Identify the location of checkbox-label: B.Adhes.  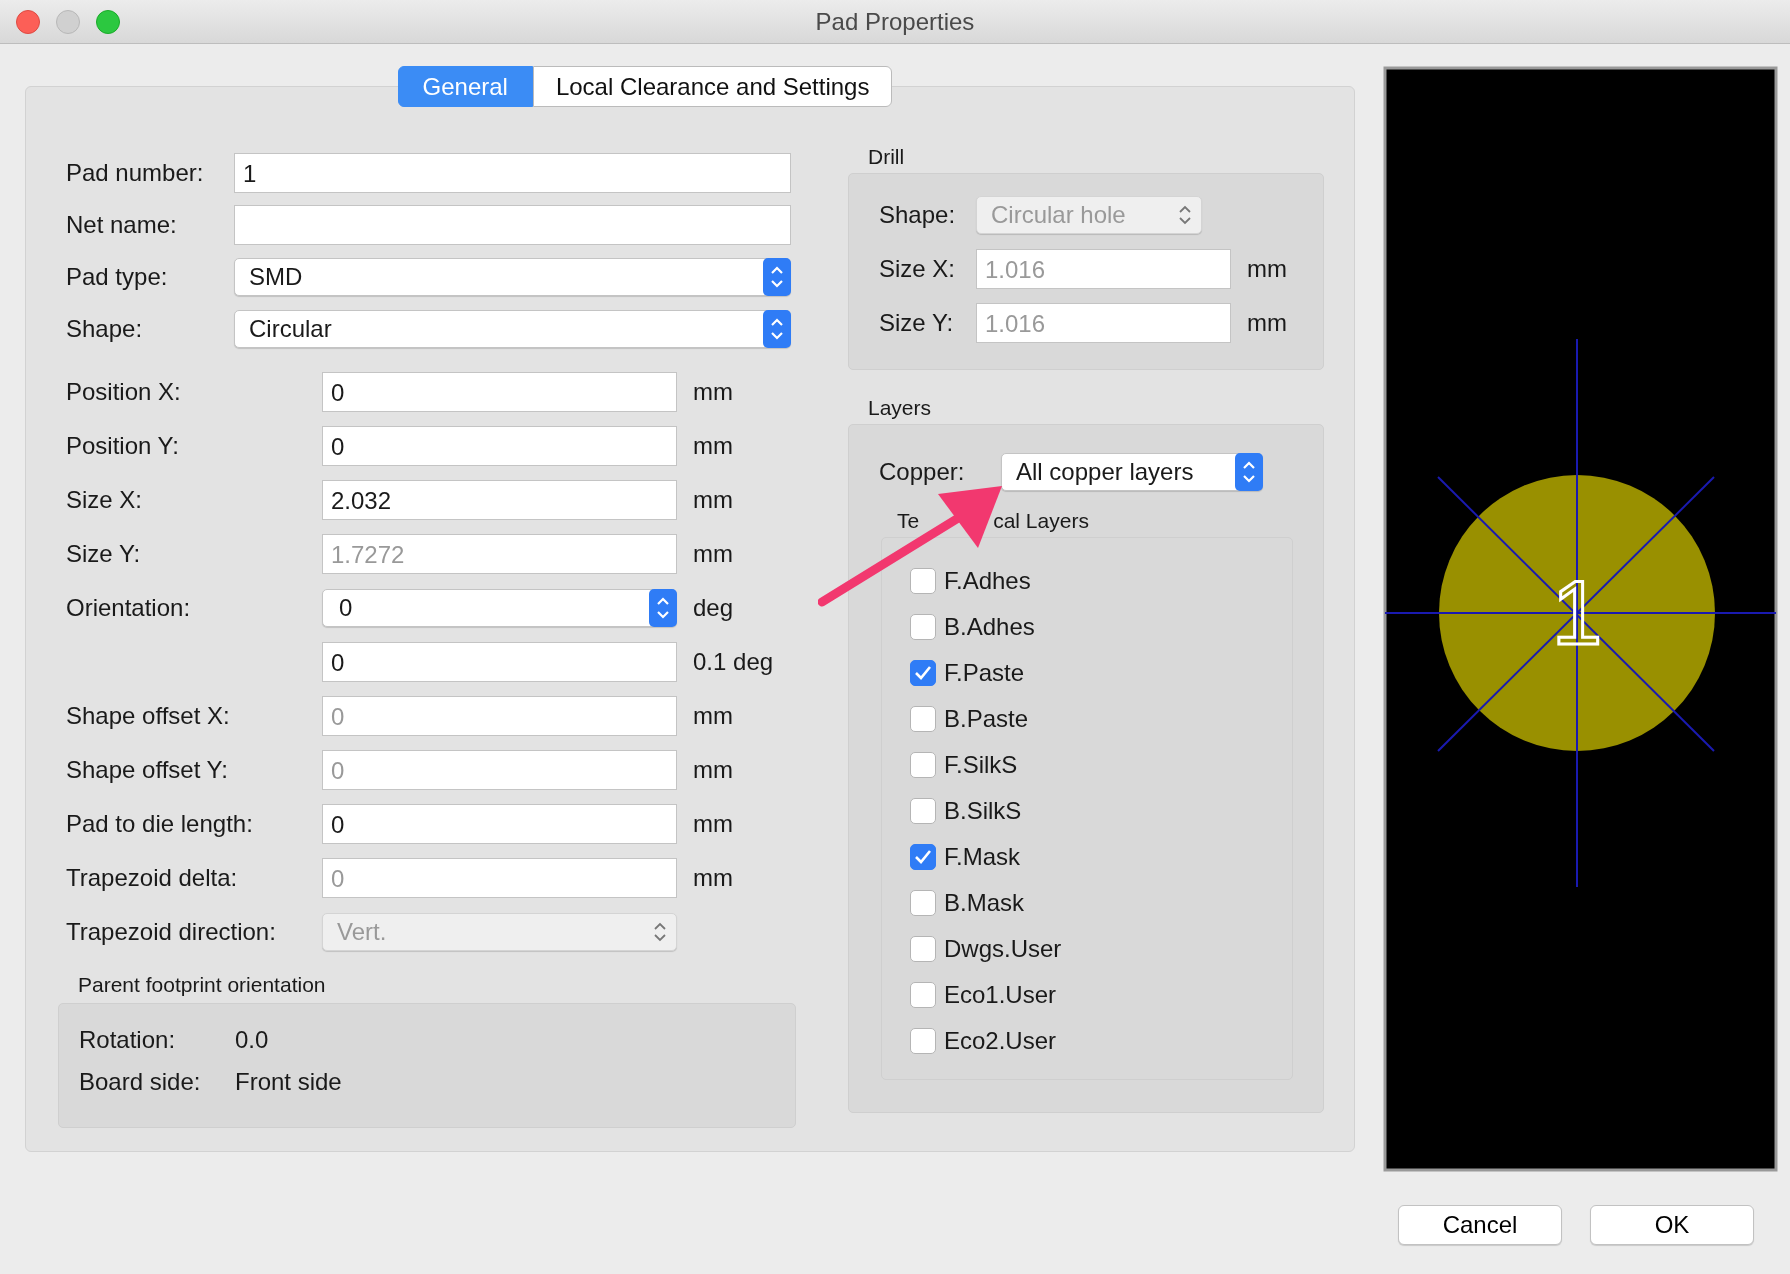
(989, 627).